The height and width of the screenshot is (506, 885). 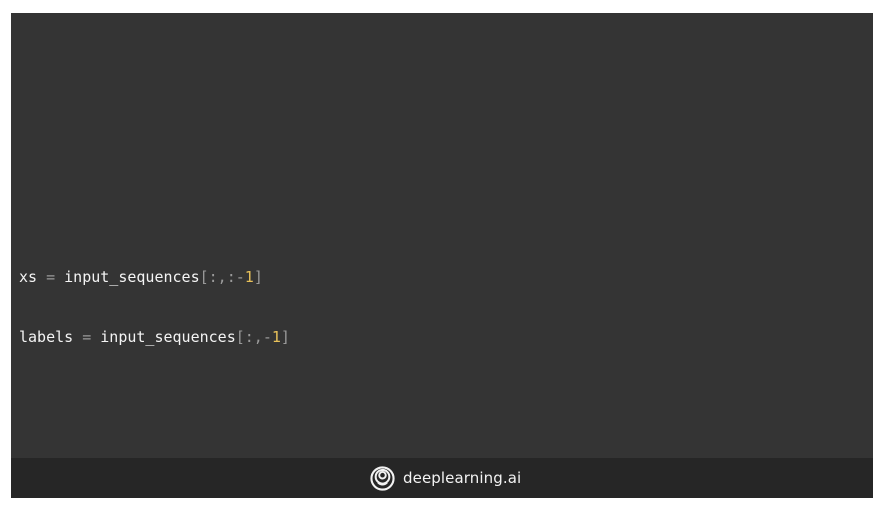 I want to click on brand-footer: deeplearning.ai, so click(x=442, y=478).